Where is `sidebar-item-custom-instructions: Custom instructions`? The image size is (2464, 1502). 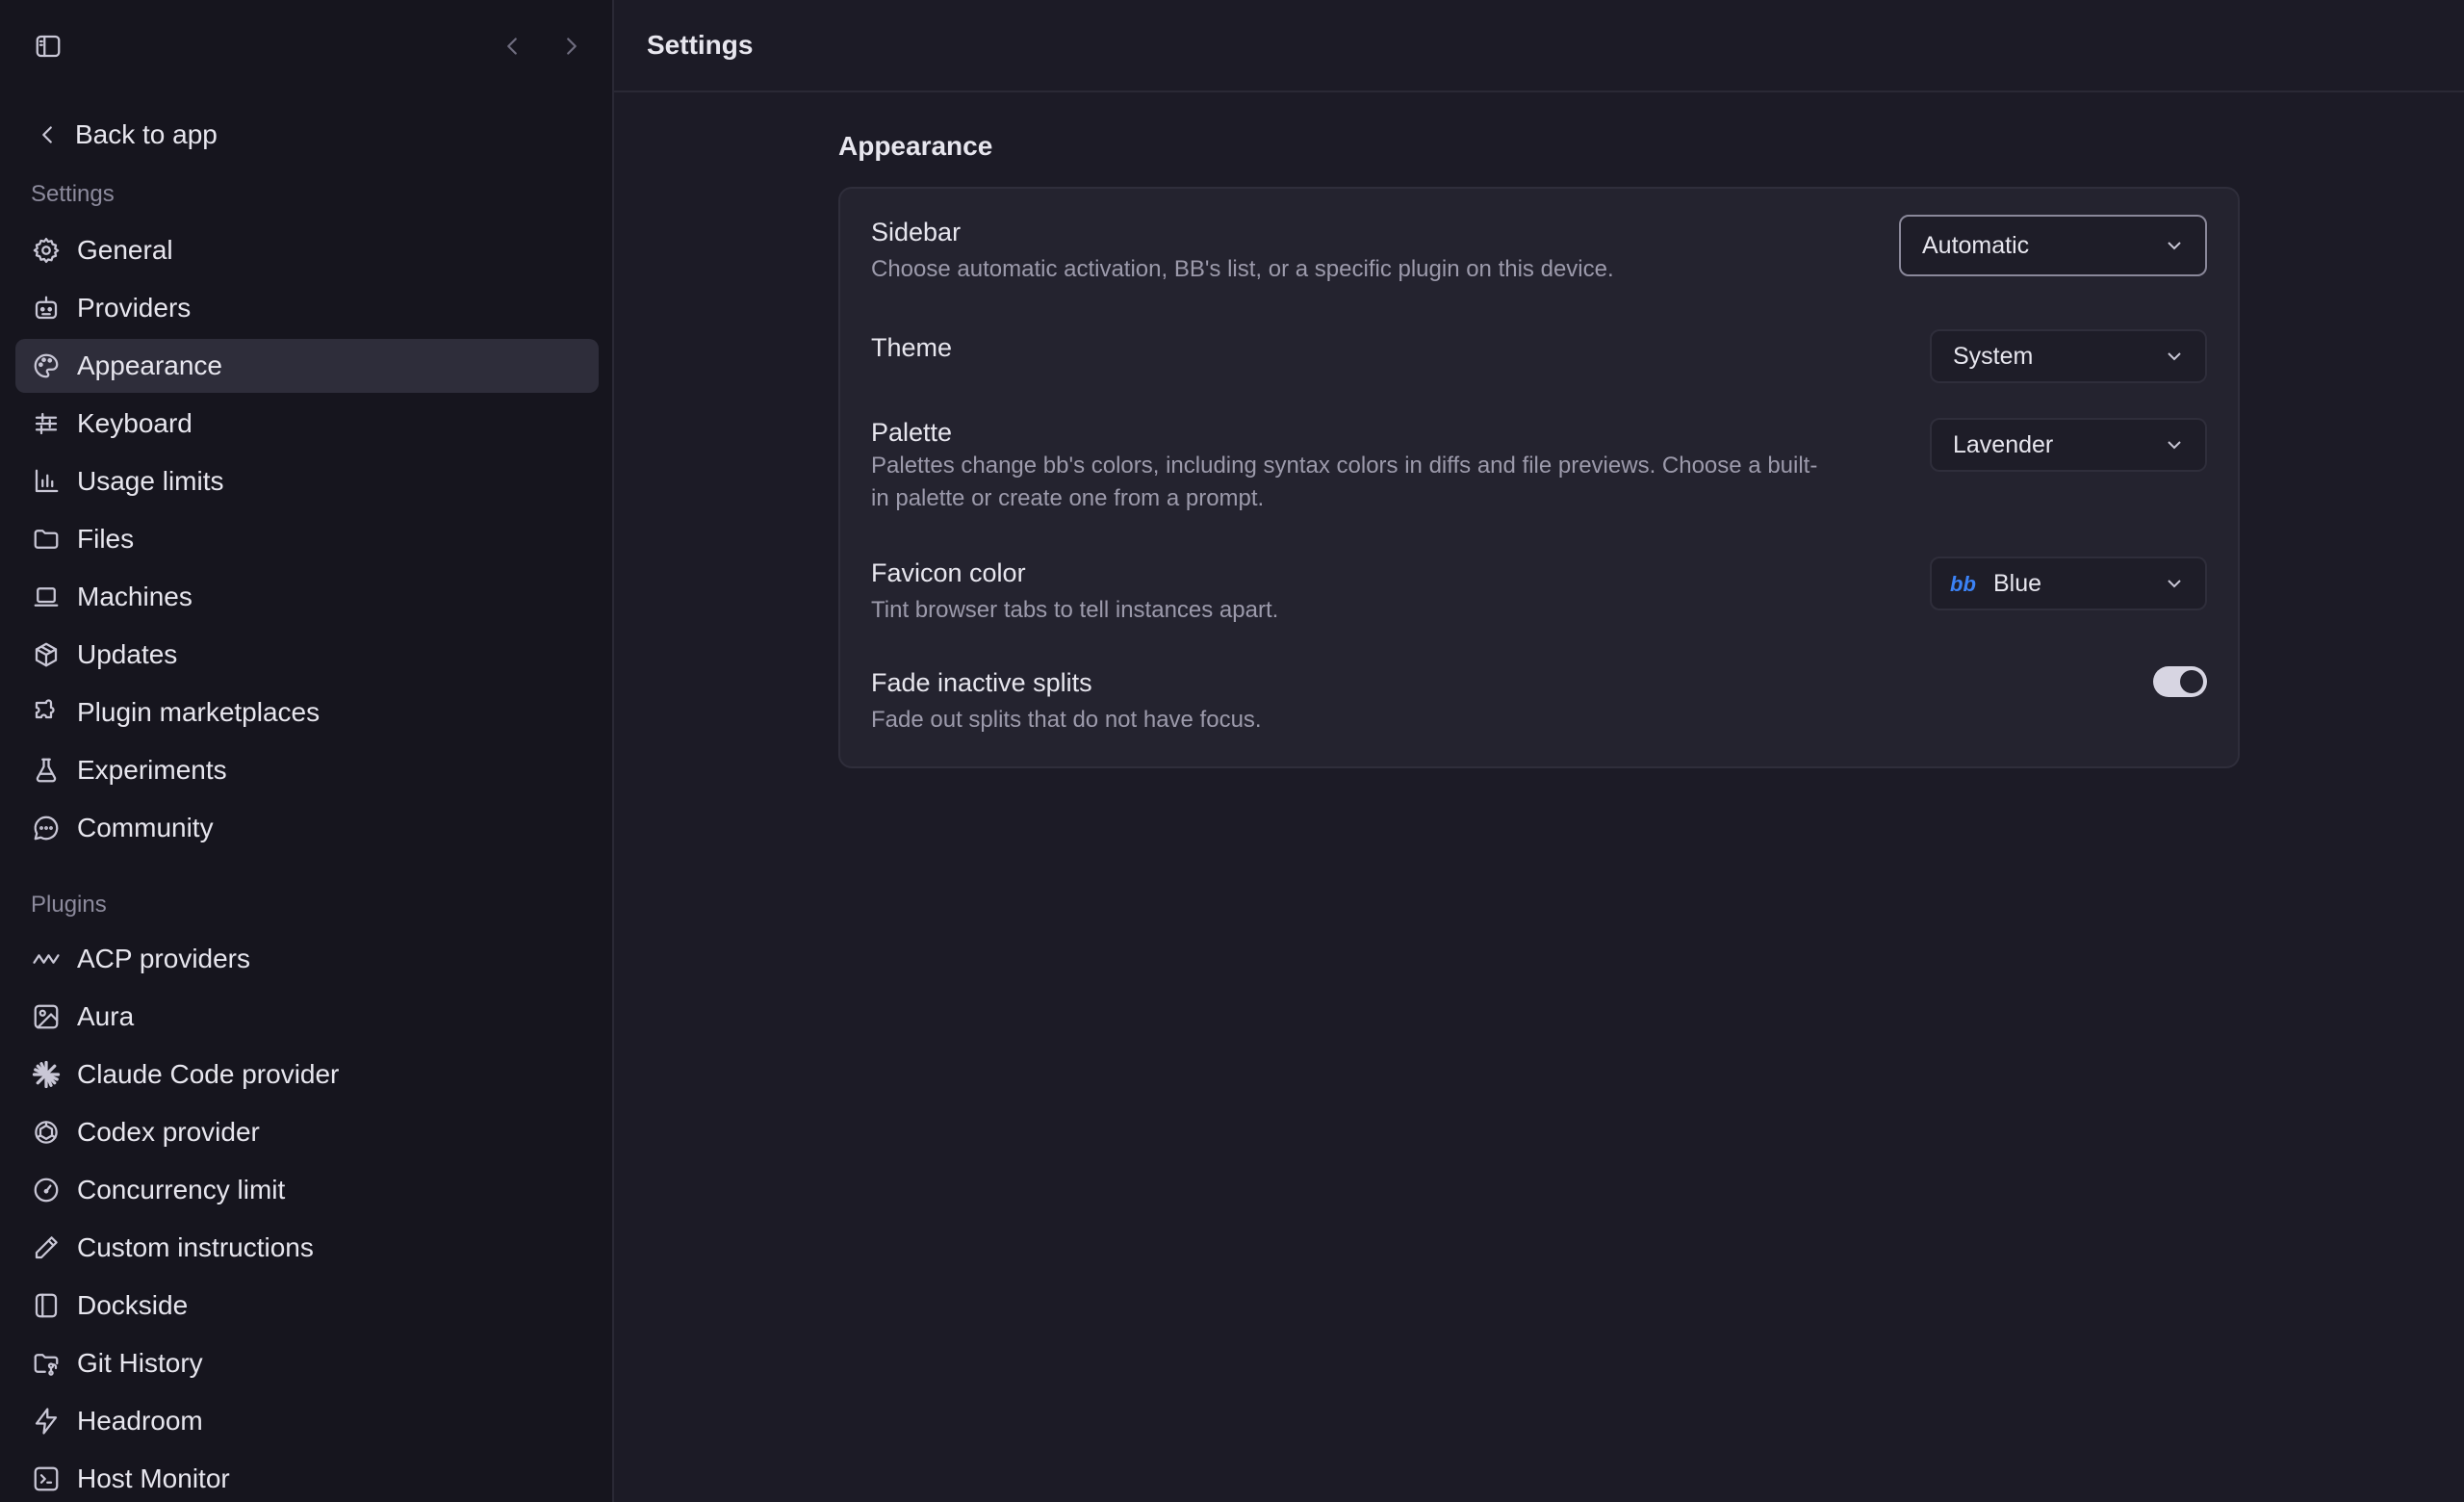
sidebar-item-custom-instructions: Custom instructions is located at coordinates (307, 1248).